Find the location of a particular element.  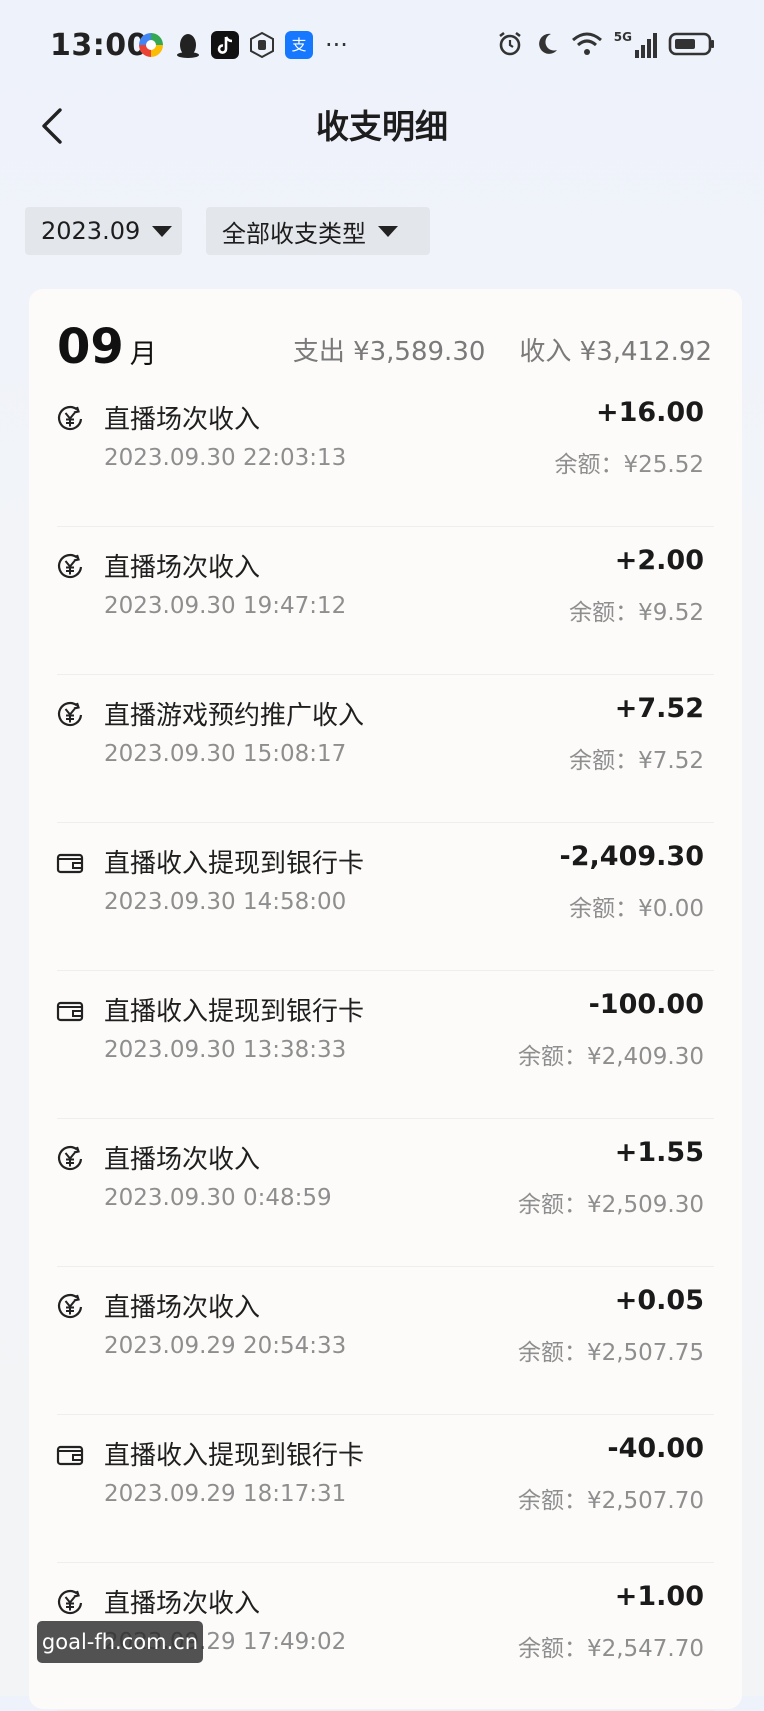

transaction-balance: 余额：¥2,409.30 is located at coordinates (610, 1057).